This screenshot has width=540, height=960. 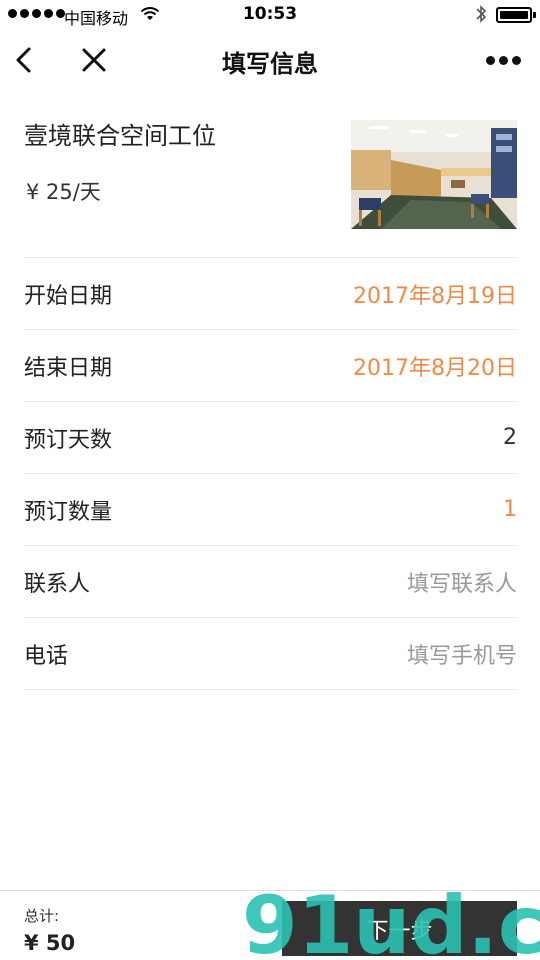 What do you see at coordinates (270, 582) in the screenshot?
I see `contact-row: 联系人 填写联系人` at bounding box center [270, 582].